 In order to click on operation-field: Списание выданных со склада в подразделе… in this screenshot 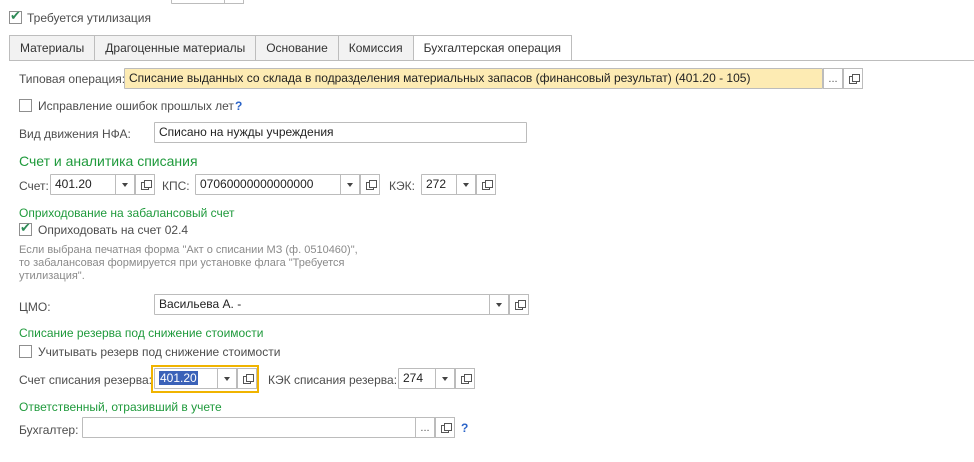, I will do `click(473, 78)`.